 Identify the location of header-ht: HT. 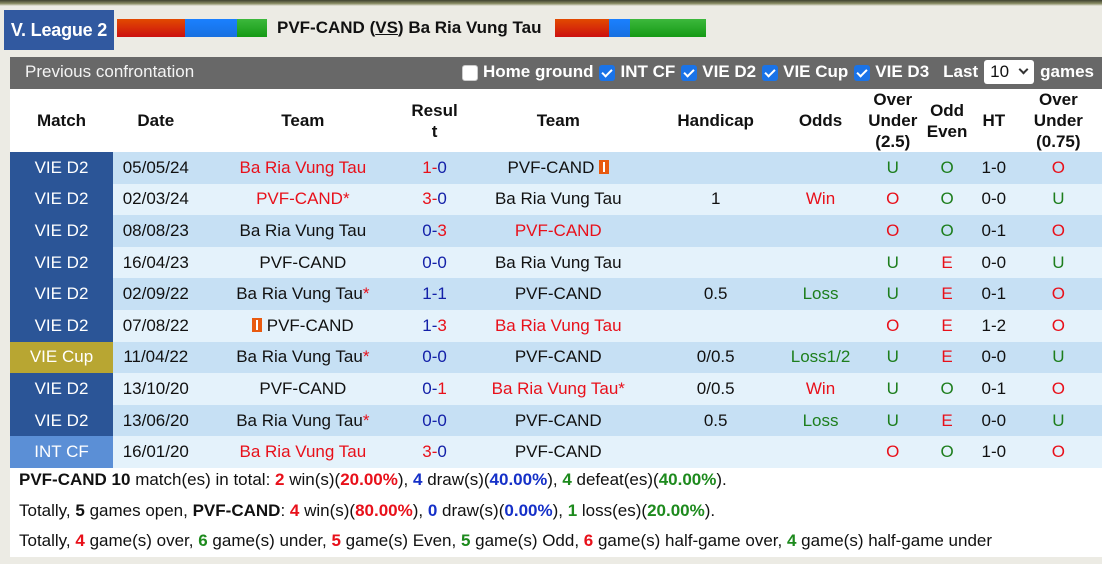
(993, 120).